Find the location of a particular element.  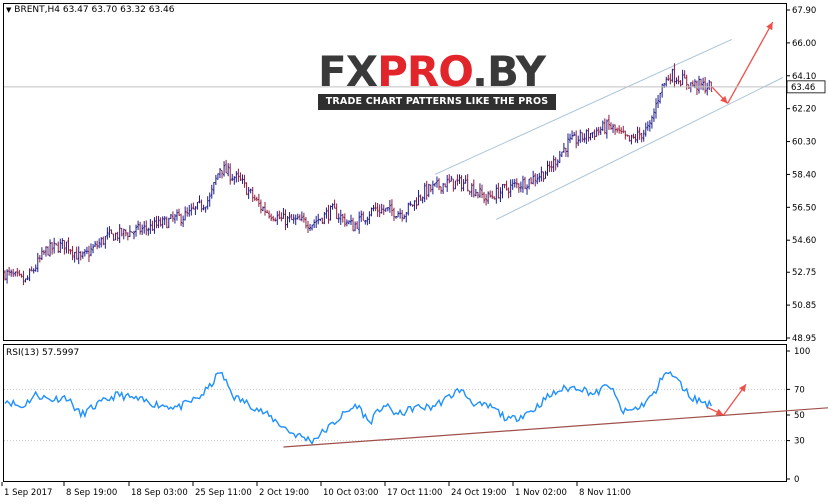

time-tick-label: 24 Oct 19:00 is located at coordinates (478, 493).